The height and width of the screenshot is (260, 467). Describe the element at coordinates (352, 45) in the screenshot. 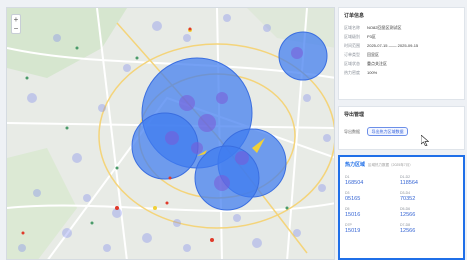

I see `info-key: 时间范围` at that location.